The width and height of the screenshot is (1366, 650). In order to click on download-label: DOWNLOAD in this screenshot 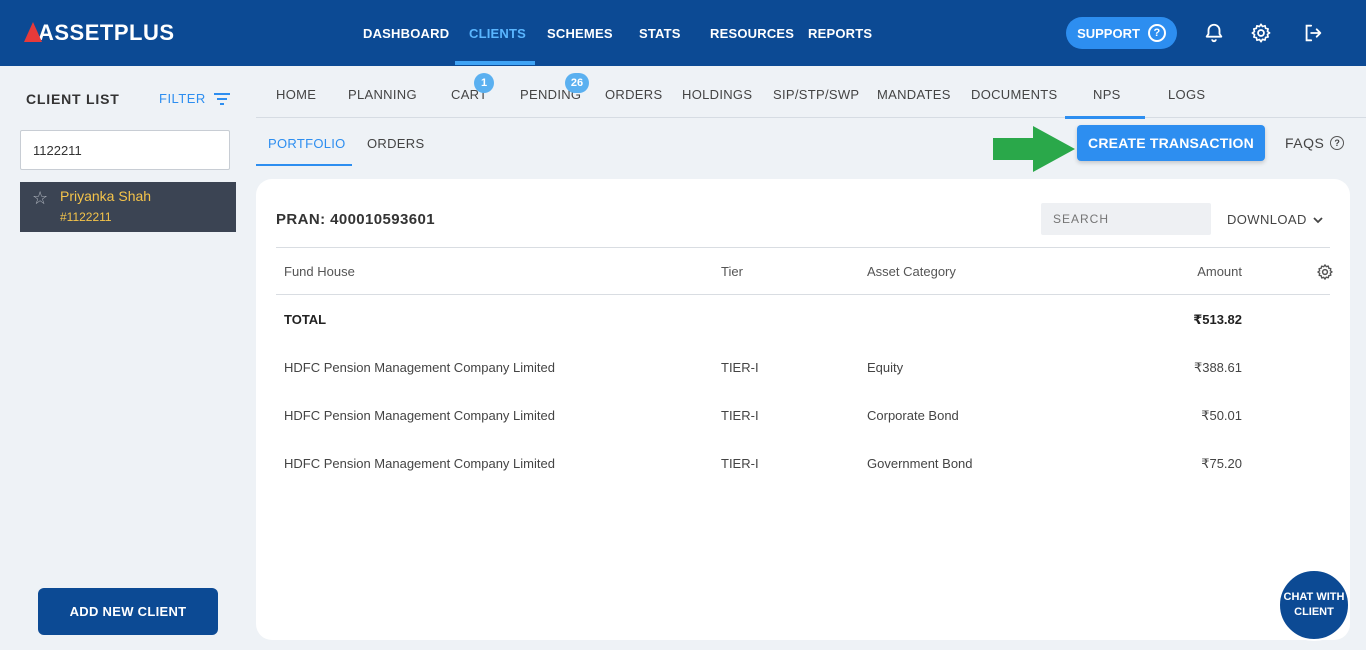, I will do `click(1267, 219)`.